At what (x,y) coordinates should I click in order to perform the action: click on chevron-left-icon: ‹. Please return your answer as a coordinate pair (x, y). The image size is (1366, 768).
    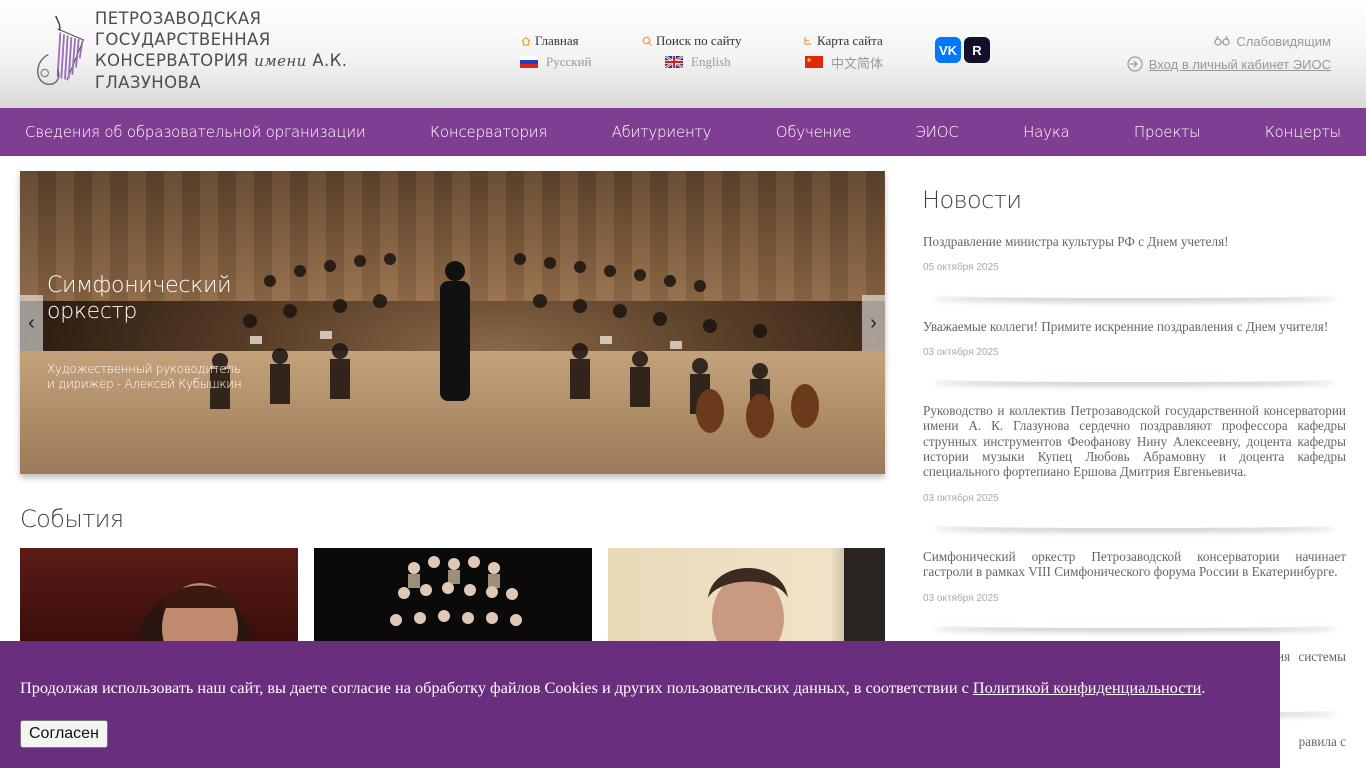
    Looking at the image, I should click on (31, 322).